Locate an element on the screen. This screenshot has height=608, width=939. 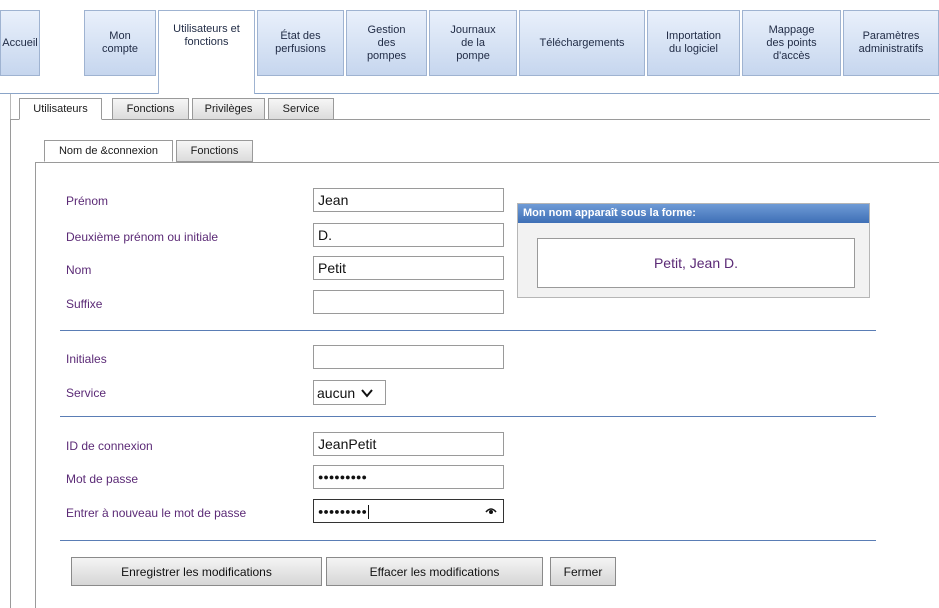
service-label: Service is located at coordinates (86, 393).